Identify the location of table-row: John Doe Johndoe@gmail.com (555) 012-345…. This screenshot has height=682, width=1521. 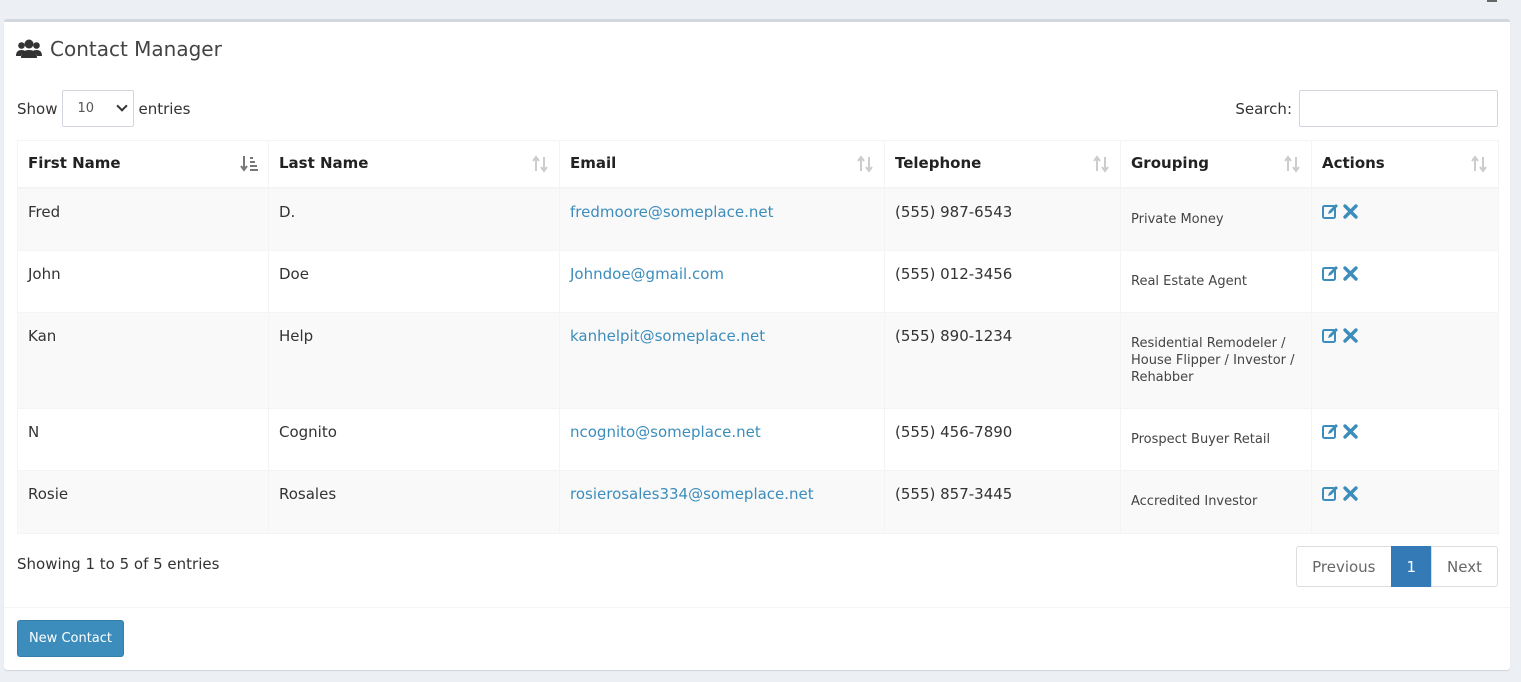
(758, 281).